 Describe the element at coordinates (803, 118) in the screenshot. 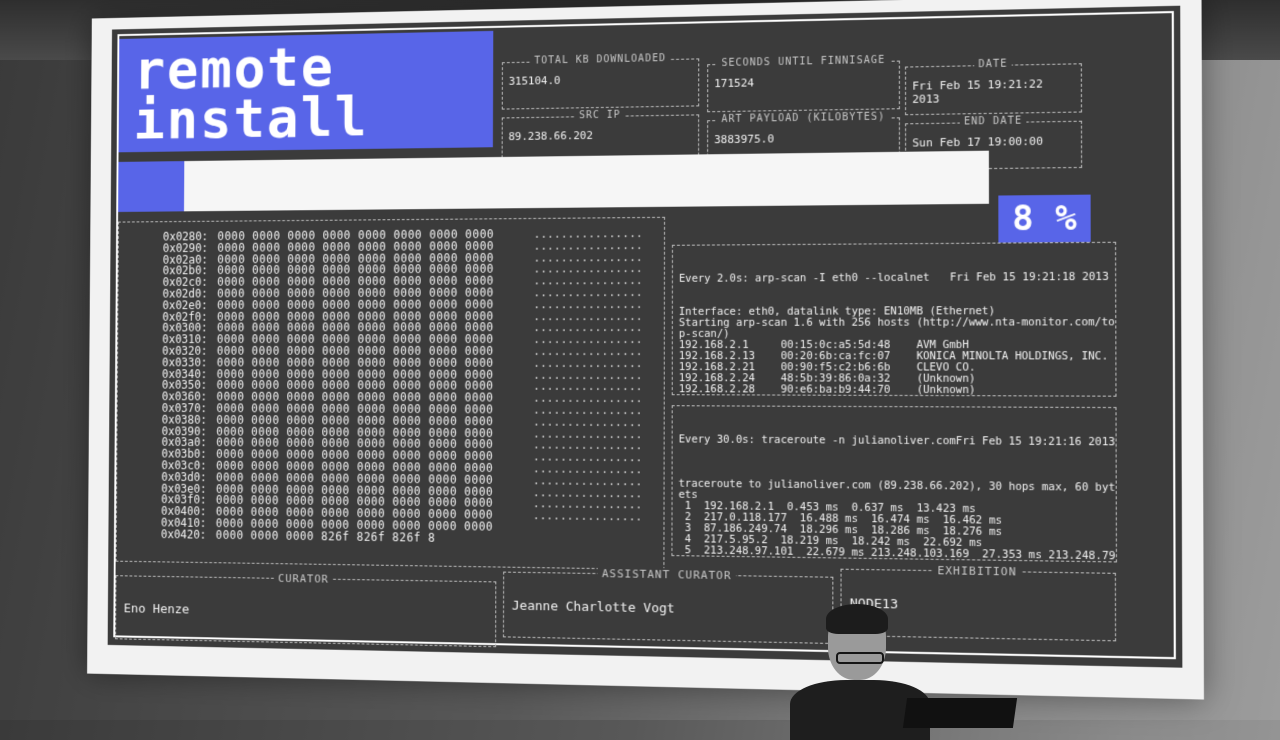

I see `art-payload-label: ART PAYLOAD (KILOBYTES)` at that location.